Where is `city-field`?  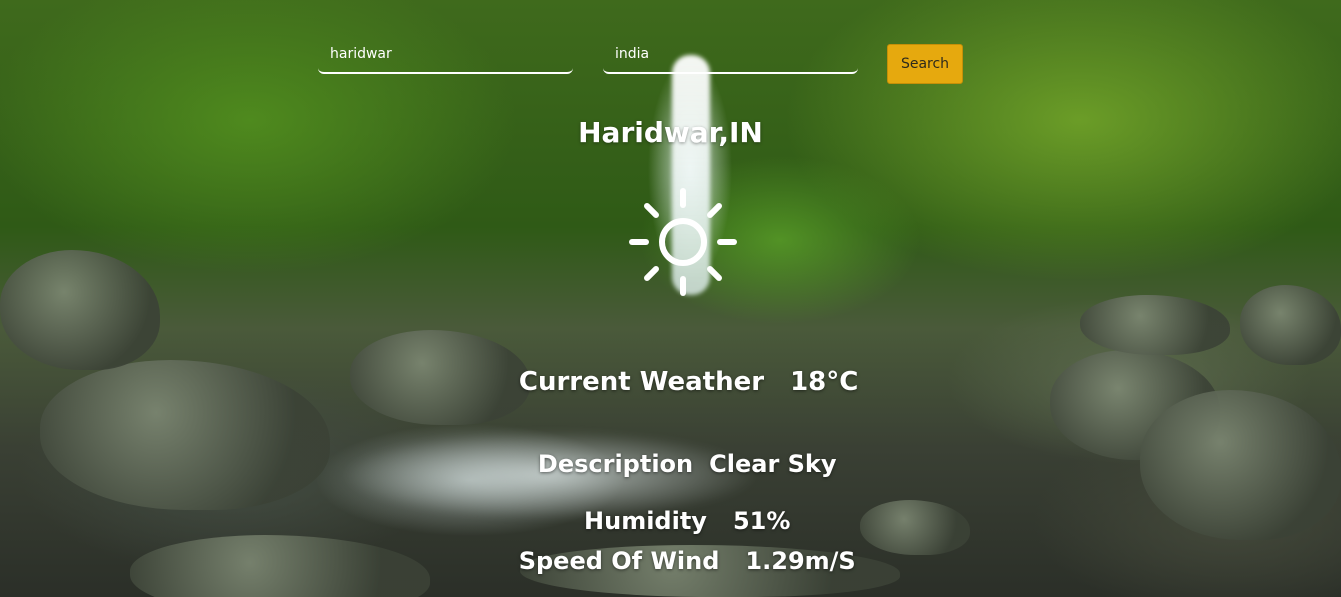
city-field is located at coordinates (451, 57).